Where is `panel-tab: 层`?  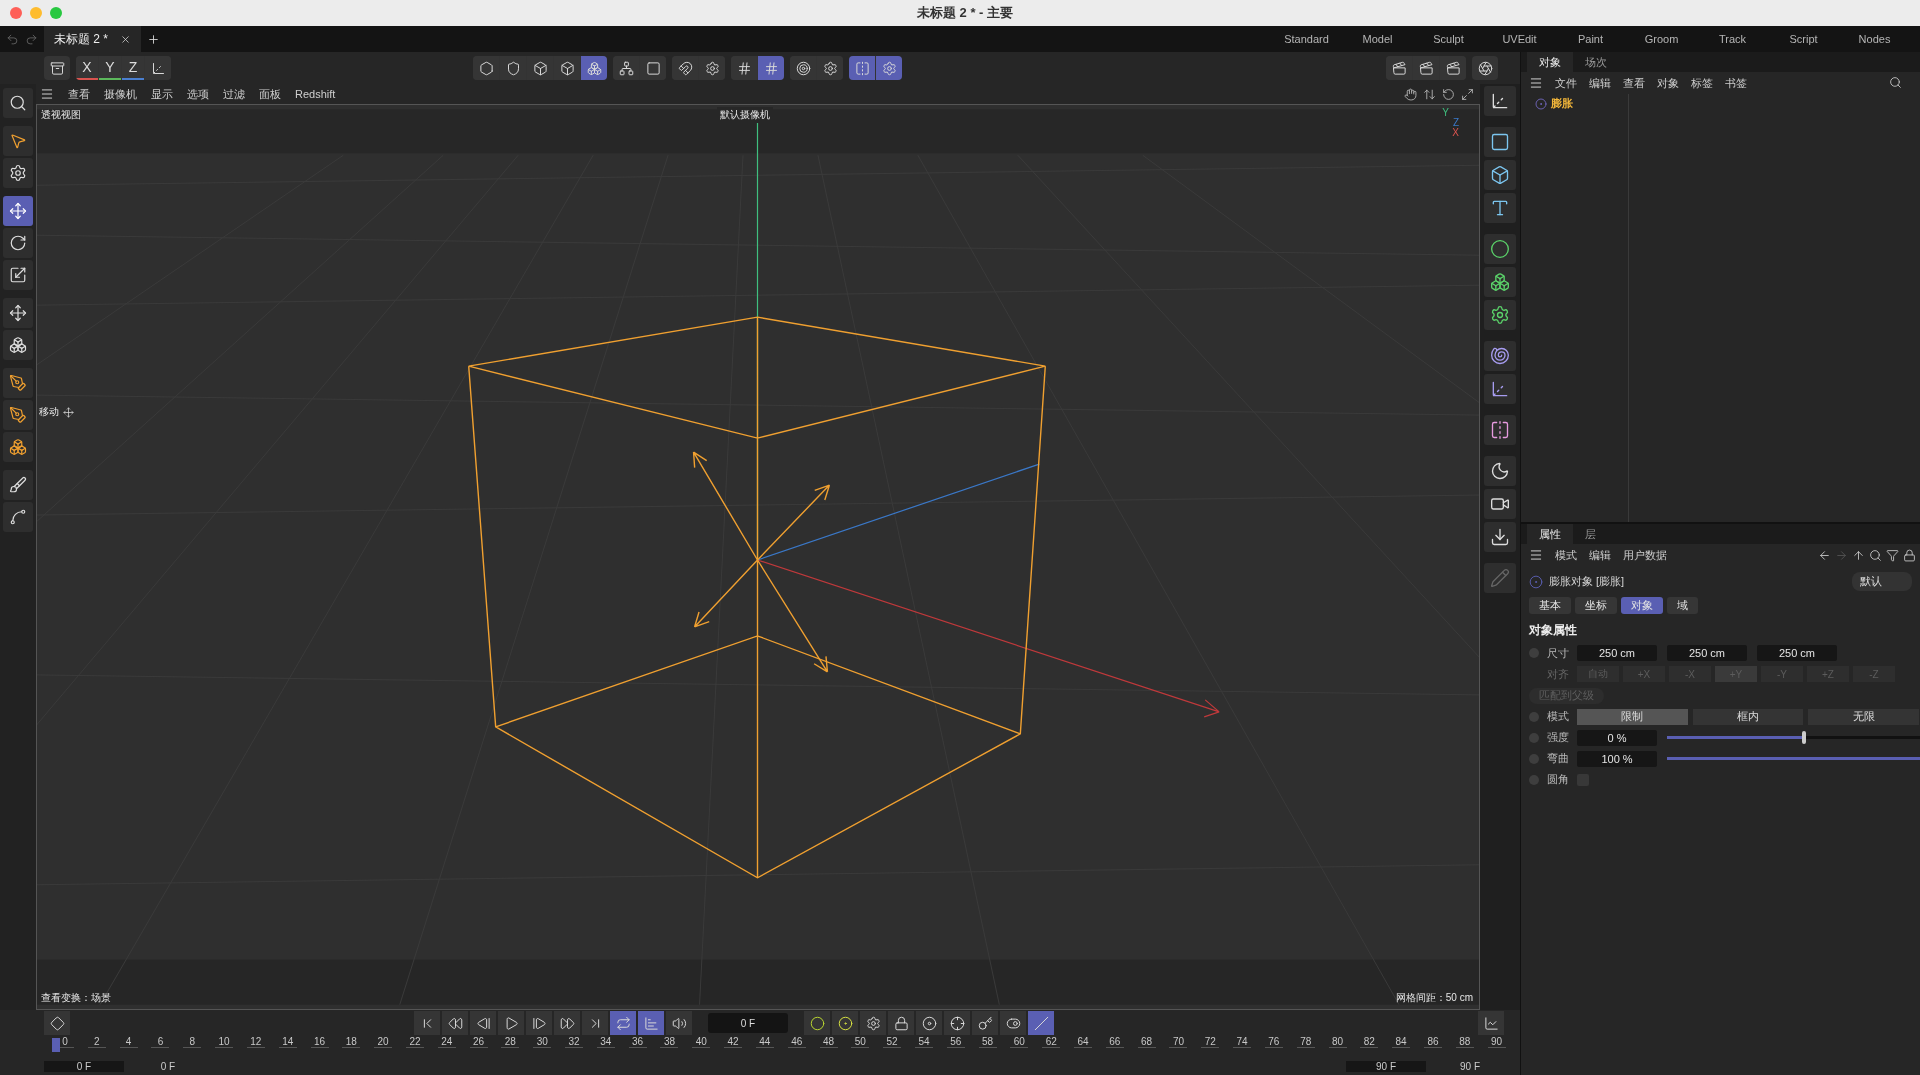
panel-tab: 层 is located at coordinates (1590, 534).